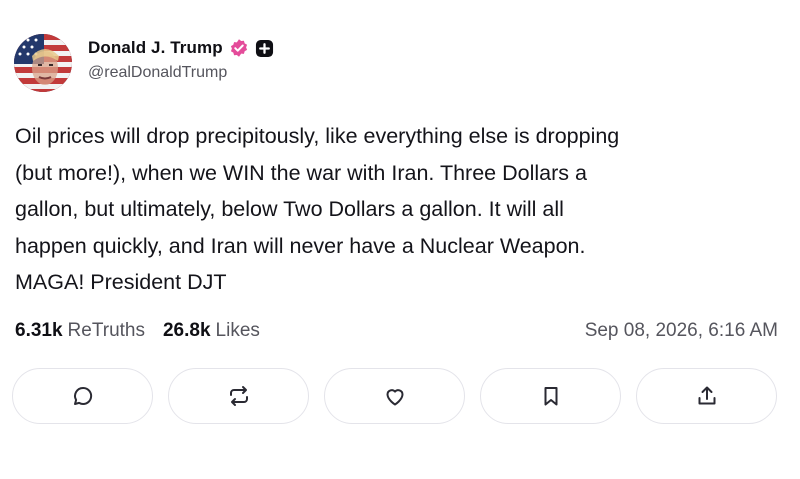 This screenshot has height=479, width=800. What do you see at coordinates (681, 330) in the screenshot?
I see `post-timestamp: Sep 08, 2026, 6:16 AM` at bounding box center [681, 330].